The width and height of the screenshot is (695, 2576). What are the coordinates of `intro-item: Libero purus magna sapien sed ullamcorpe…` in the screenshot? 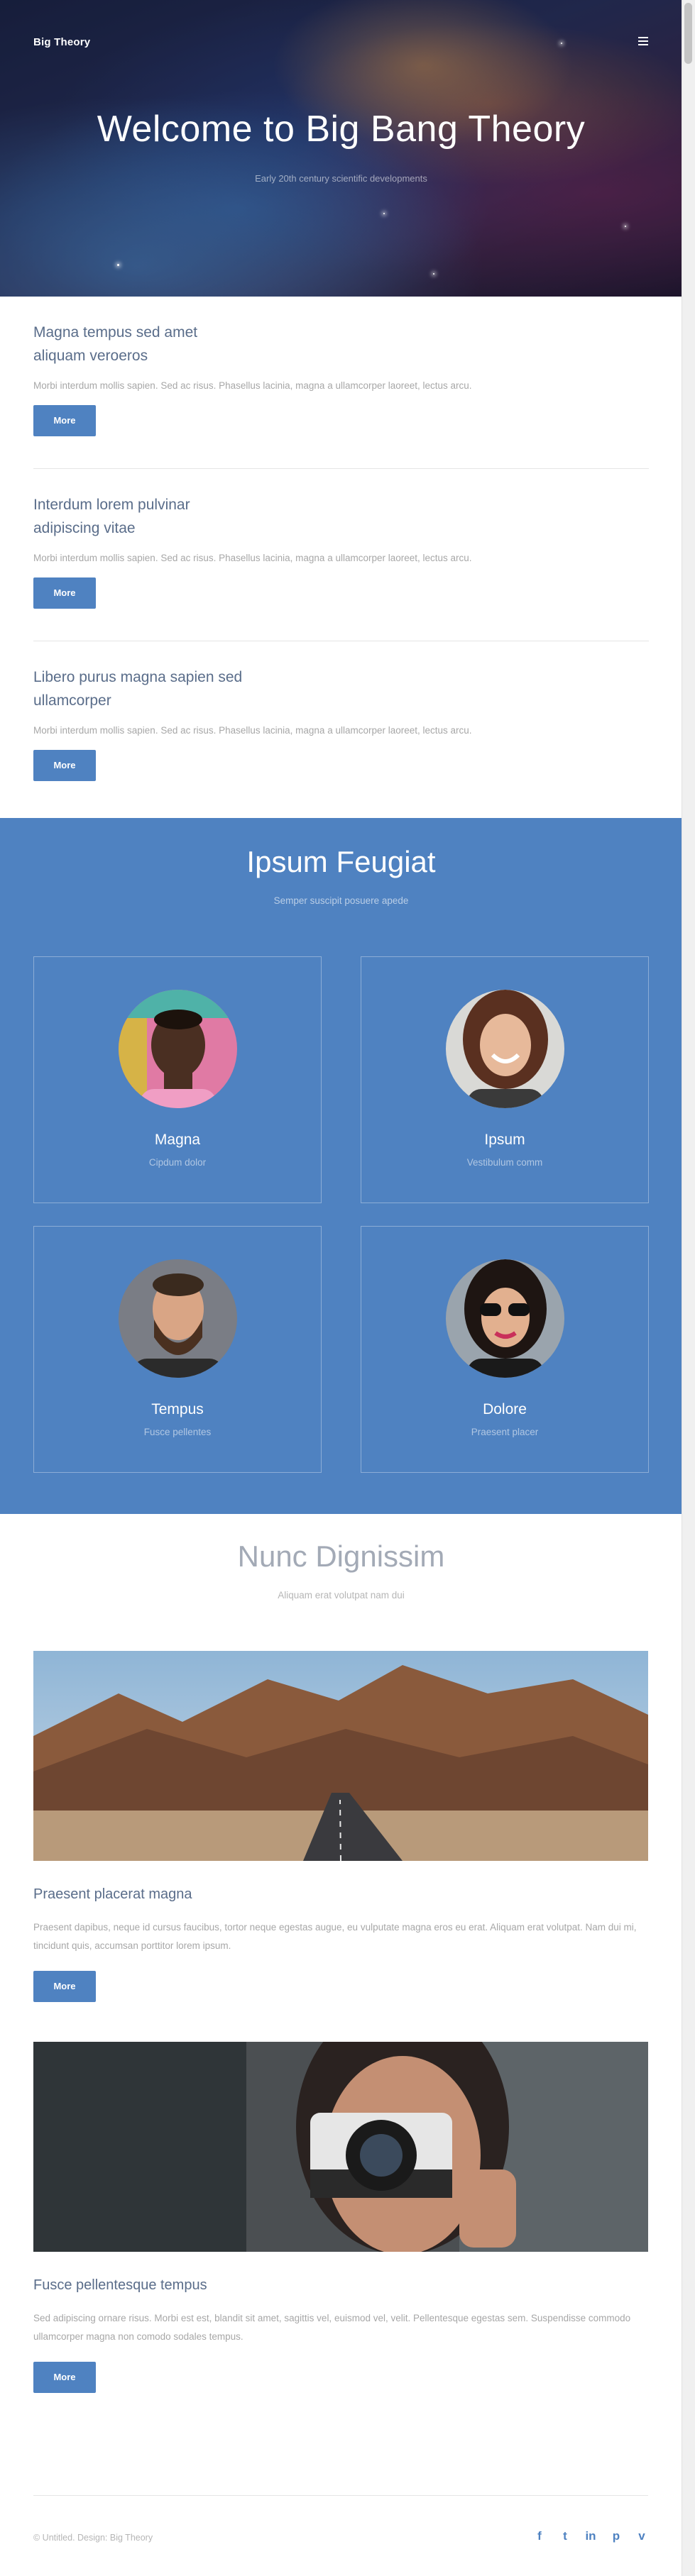 It's located at (341, 729).